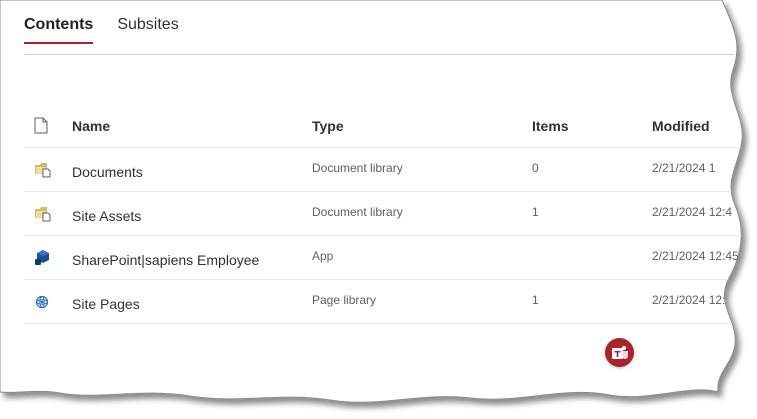 The width and height of the screenshot is (757, 419). Describe the element at coordinates (44, 257) in the screenshot. I see `app-icon` at that location.